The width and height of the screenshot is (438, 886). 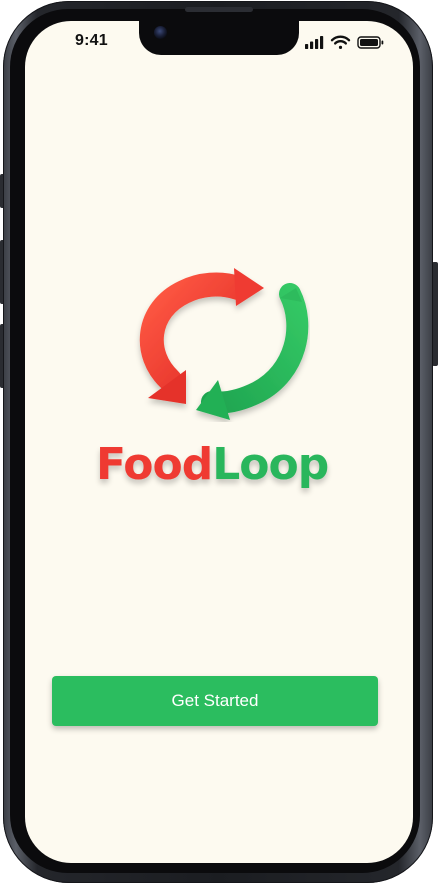 I want to click on brand-name-food: Food, so click(x=154, y=464).